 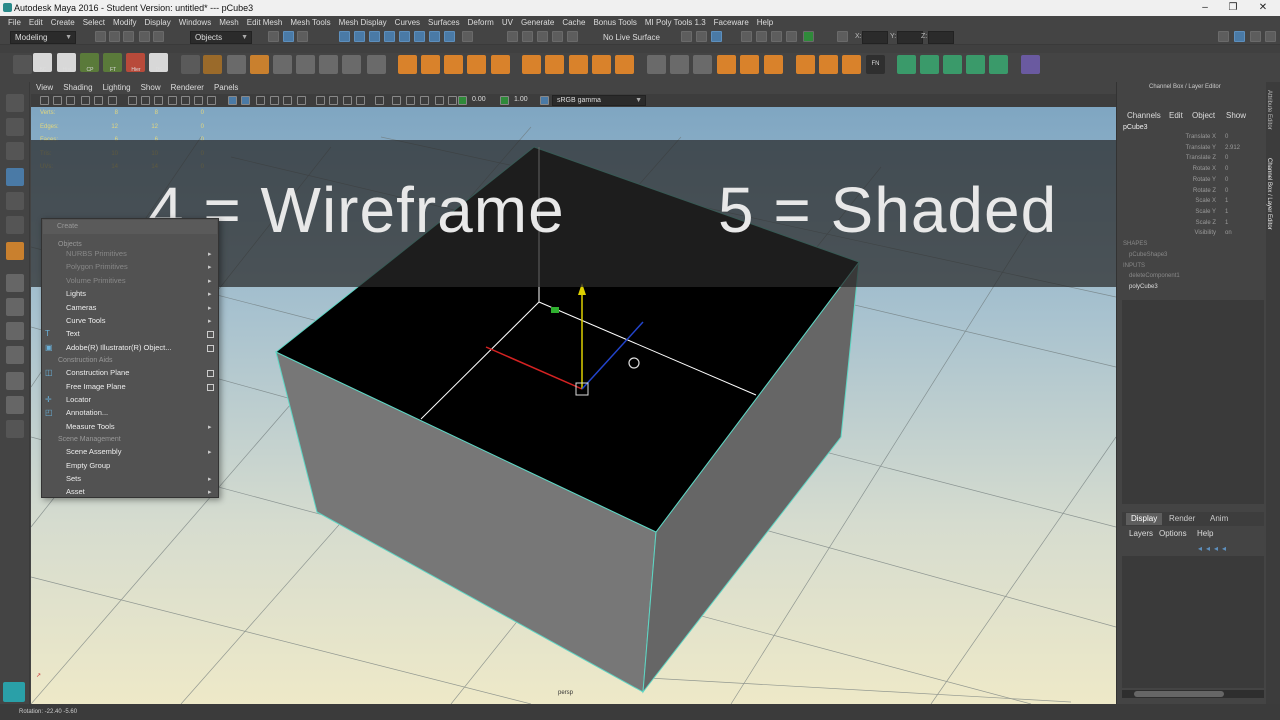 I want to click on select-tool-shelf-icon, so click(x=190, y=64).